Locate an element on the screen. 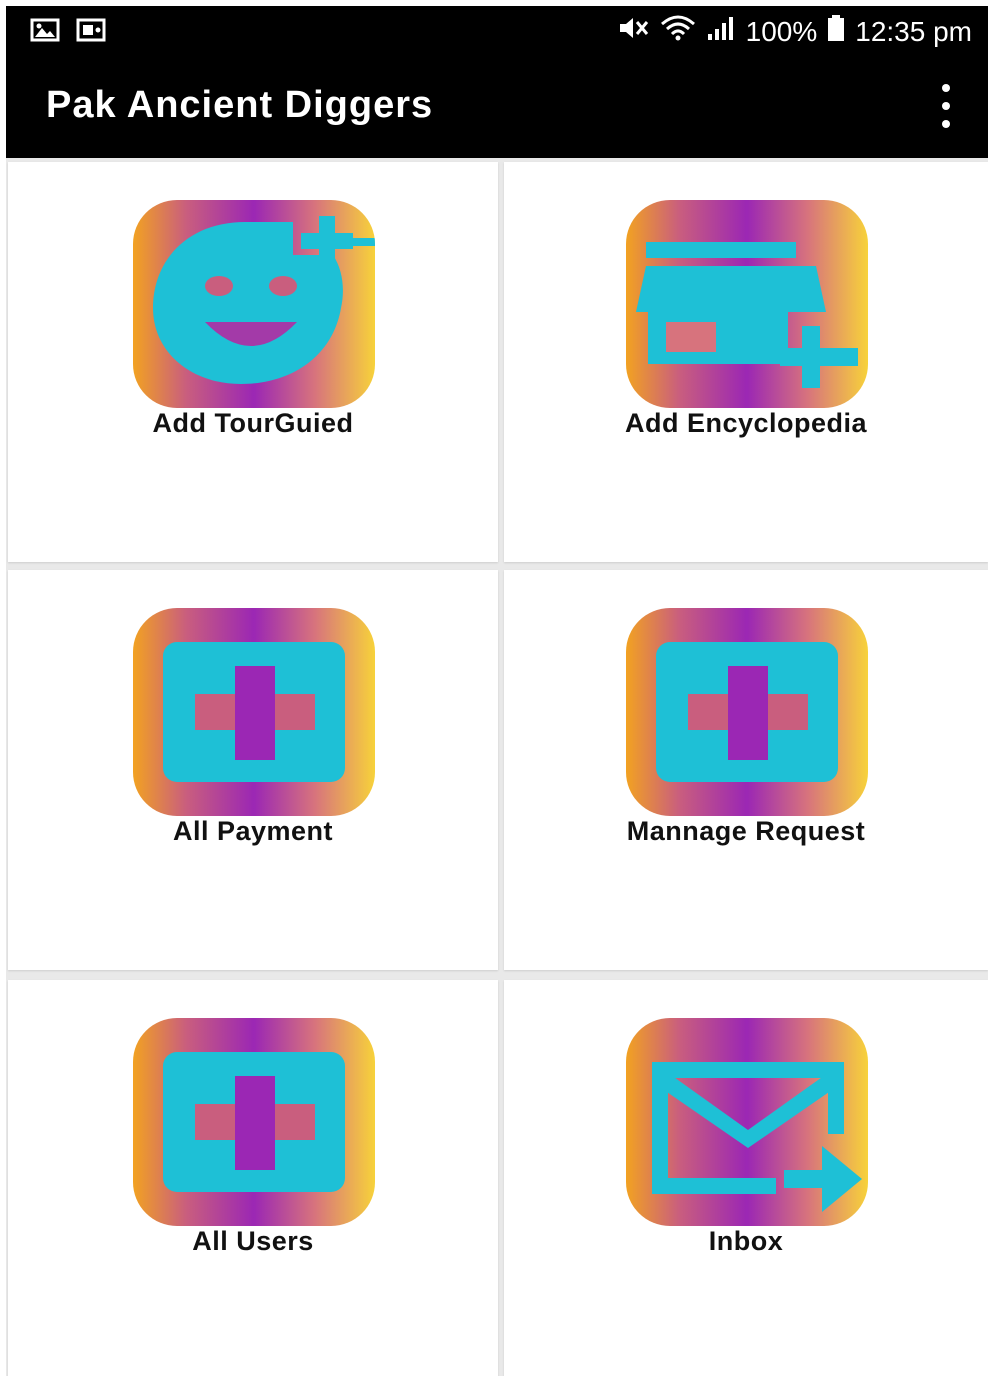  battery-percent: 100% is located at coordinates (781, 31).